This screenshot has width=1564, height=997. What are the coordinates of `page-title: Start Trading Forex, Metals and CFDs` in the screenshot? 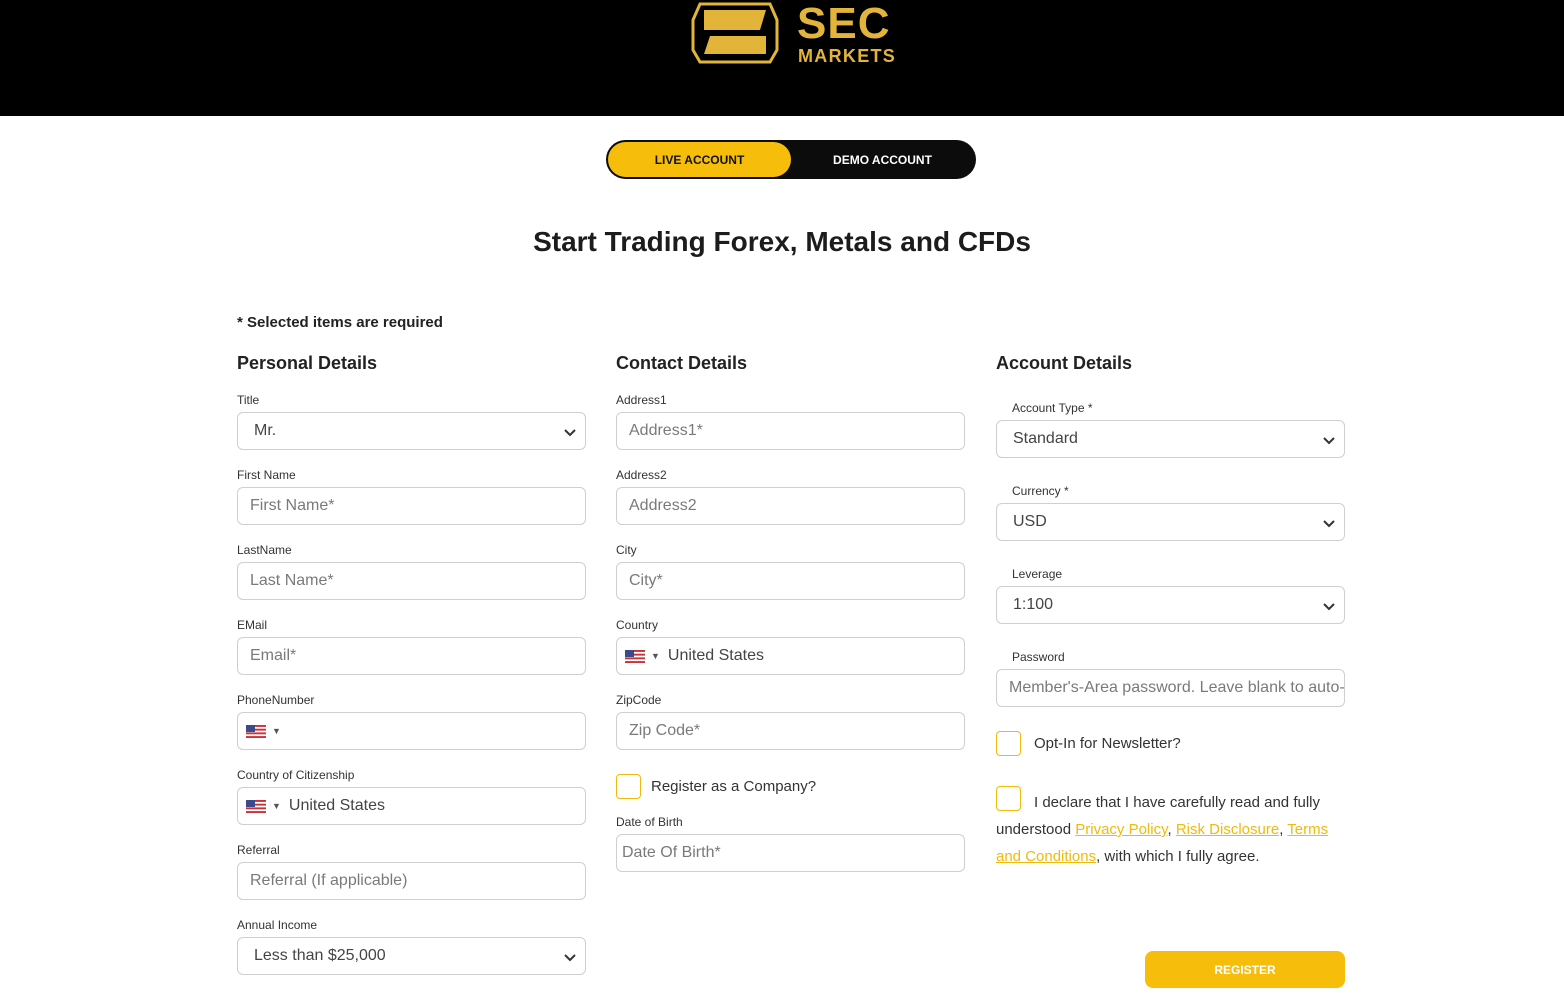 It's located at (782, 241).